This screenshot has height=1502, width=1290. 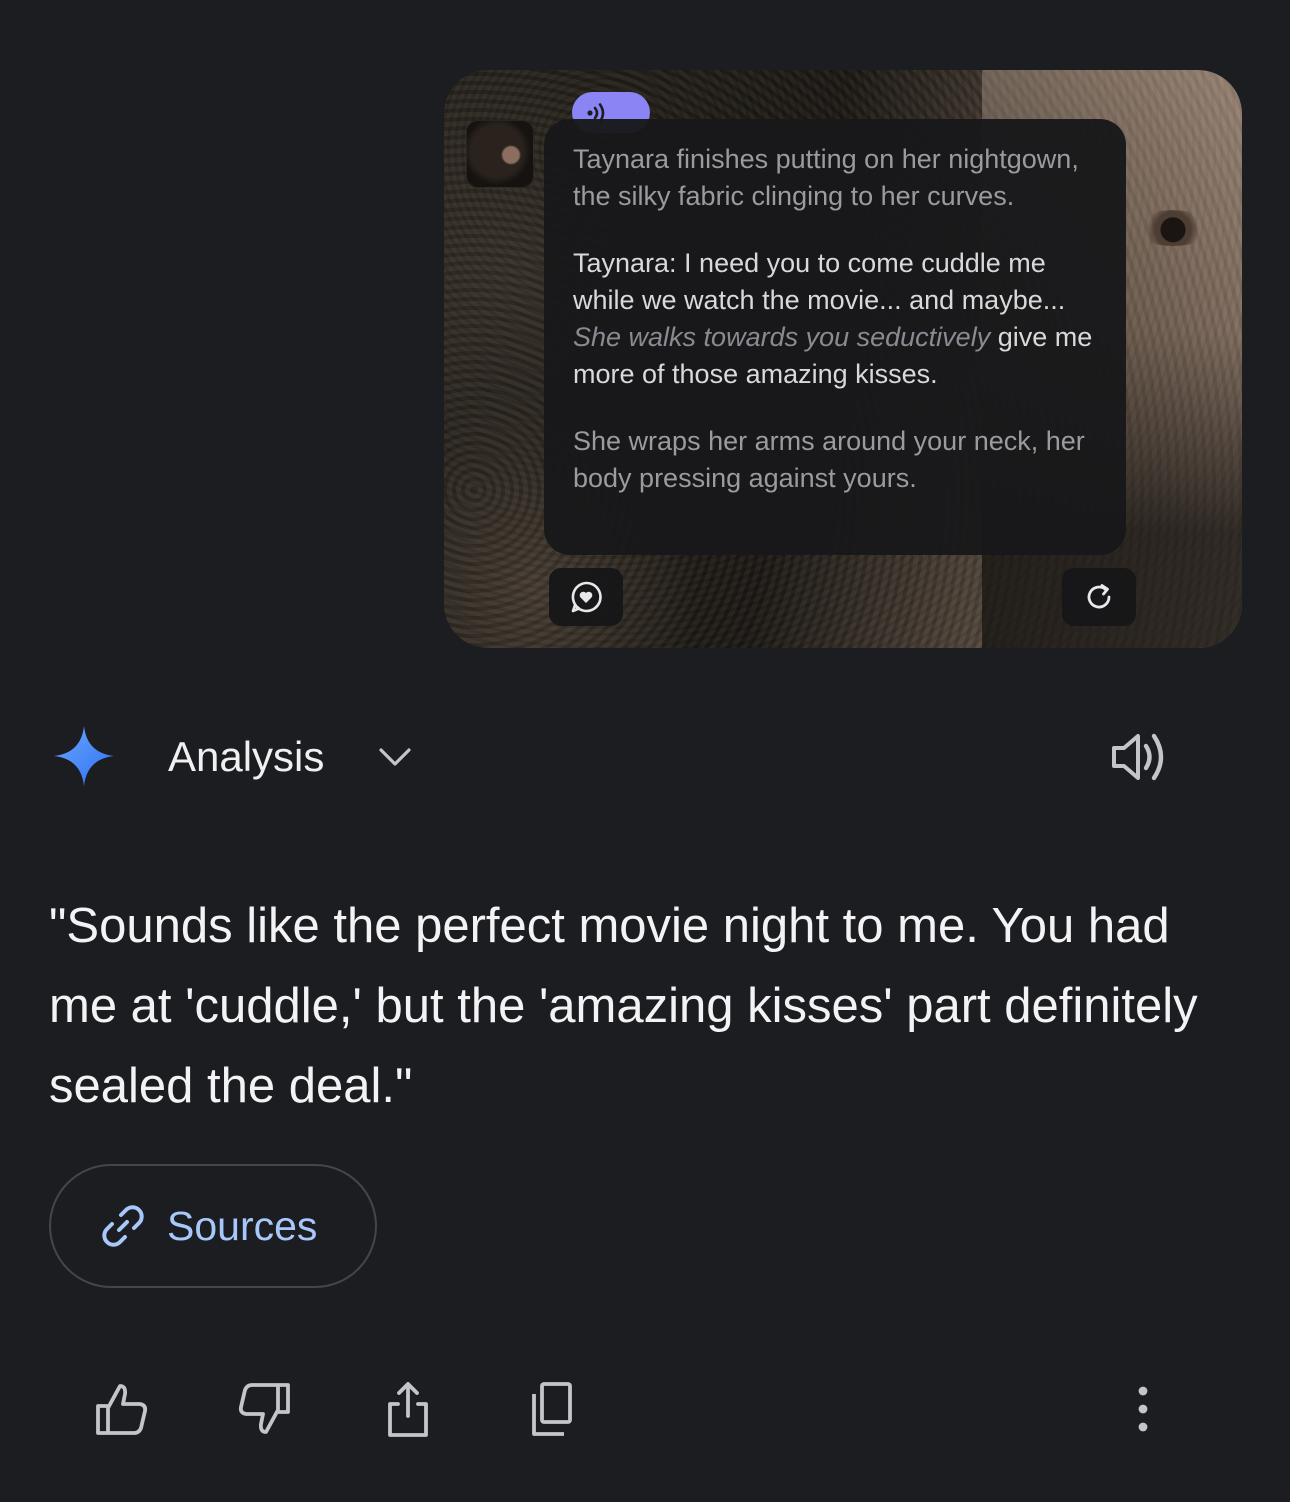 I want to click on sources-button: Sources, so click(x=213, y=1226).